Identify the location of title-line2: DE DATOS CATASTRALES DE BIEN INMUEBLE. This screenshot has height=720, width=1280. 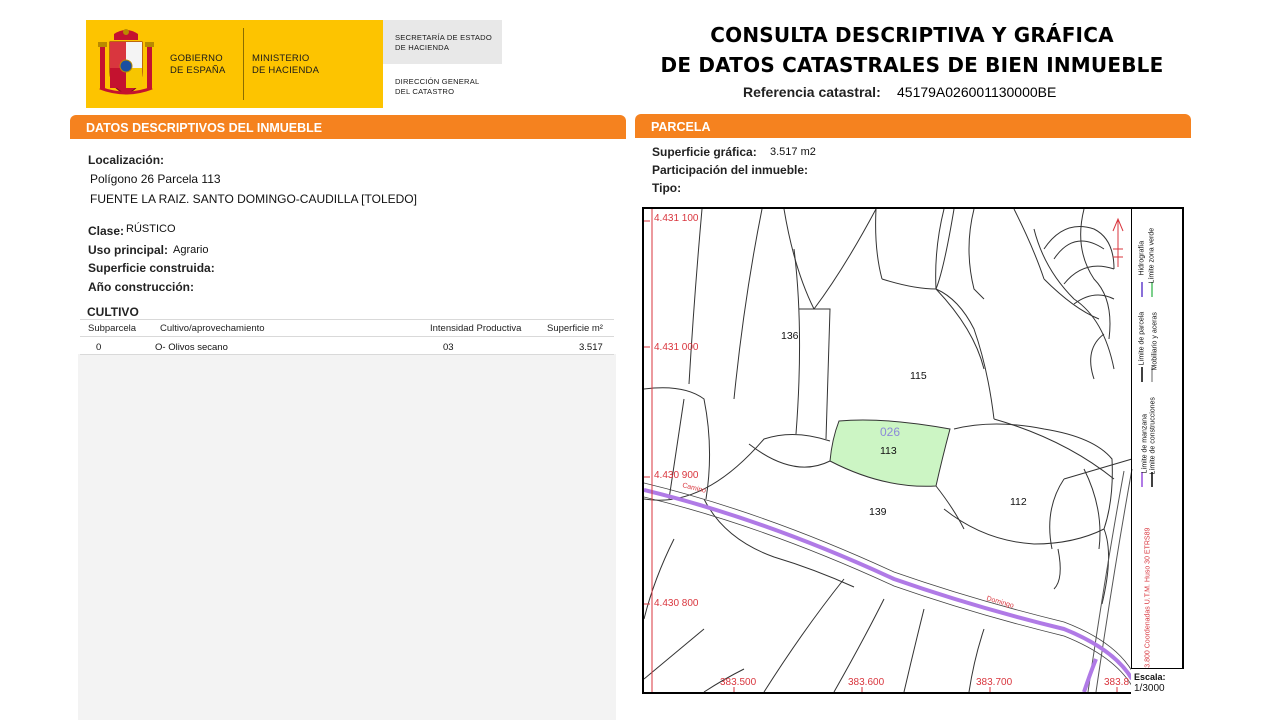
(912, 65).